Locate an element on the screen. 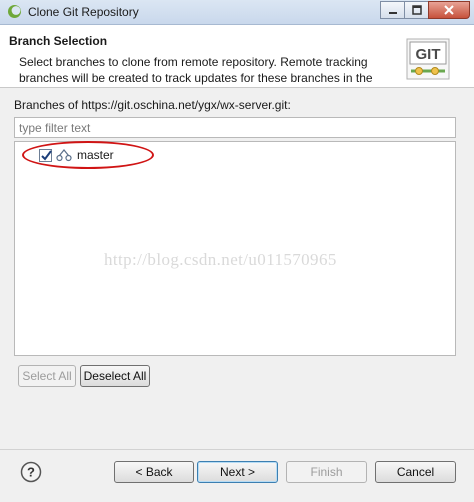 This screenshot has width=474, height=502. help-icon: ? is located at coordinates (31, 472).